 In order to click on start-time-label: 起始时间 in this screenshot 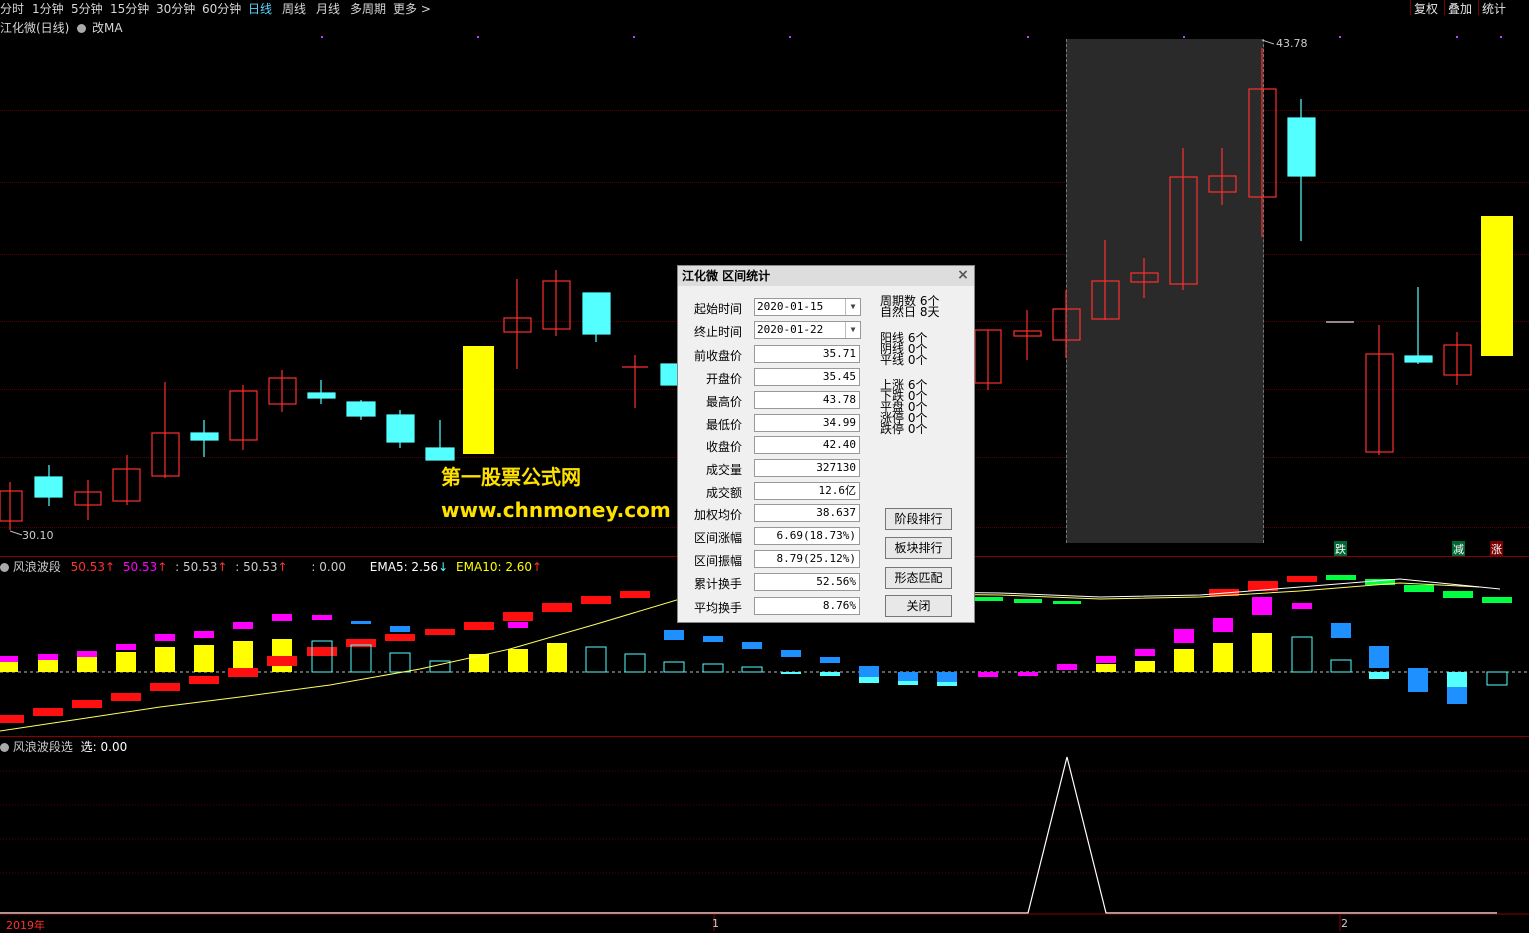, I will do `click(717, 309)`.